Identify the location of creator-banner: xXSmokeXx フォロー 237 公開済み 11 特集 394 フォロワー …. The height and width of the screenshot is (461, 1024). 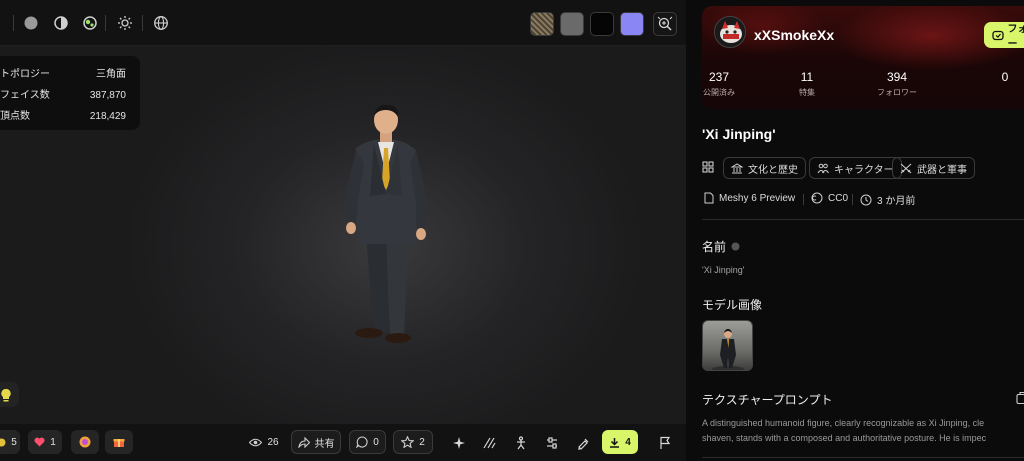
(863, 57).